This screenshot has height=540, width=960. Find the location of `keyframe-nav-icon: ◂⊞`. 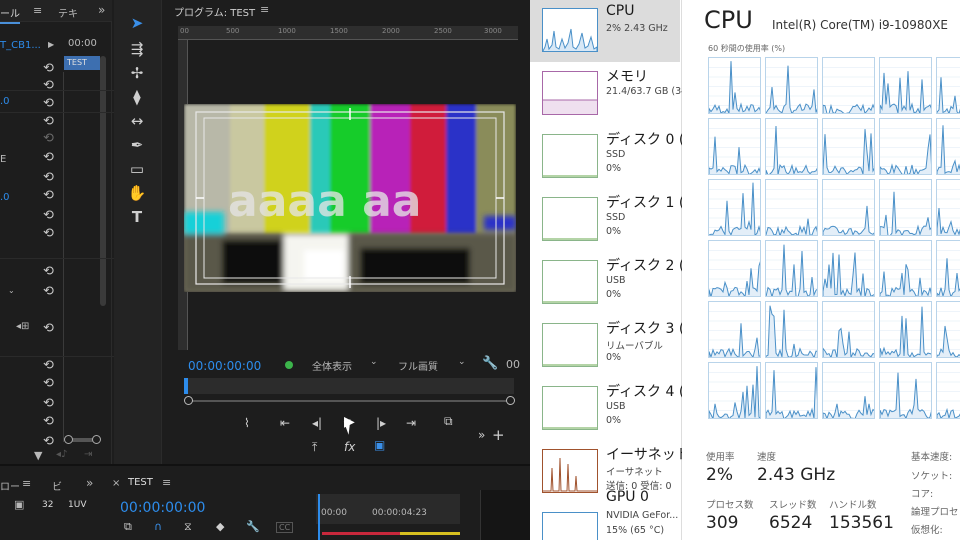

keyframe-nav-icon: ◂⊞ is located at coordinates (22, 326).